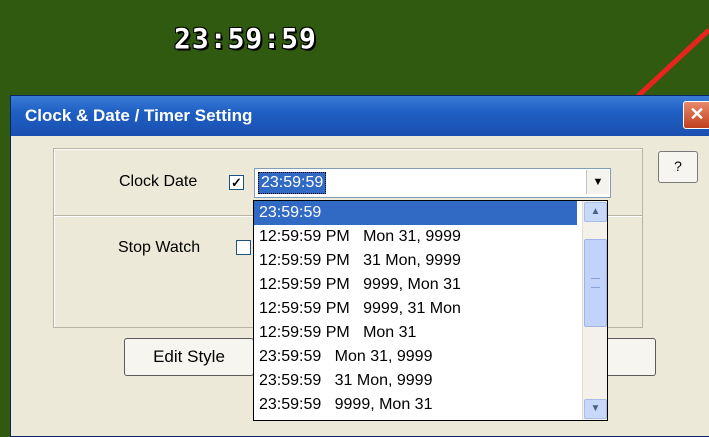 The image size is (709, 437). Describe the element at coordinates (415, 381) in the screenshot. I see `dropdown-option: 23:59:59 31 Mon, 9999` at that location.